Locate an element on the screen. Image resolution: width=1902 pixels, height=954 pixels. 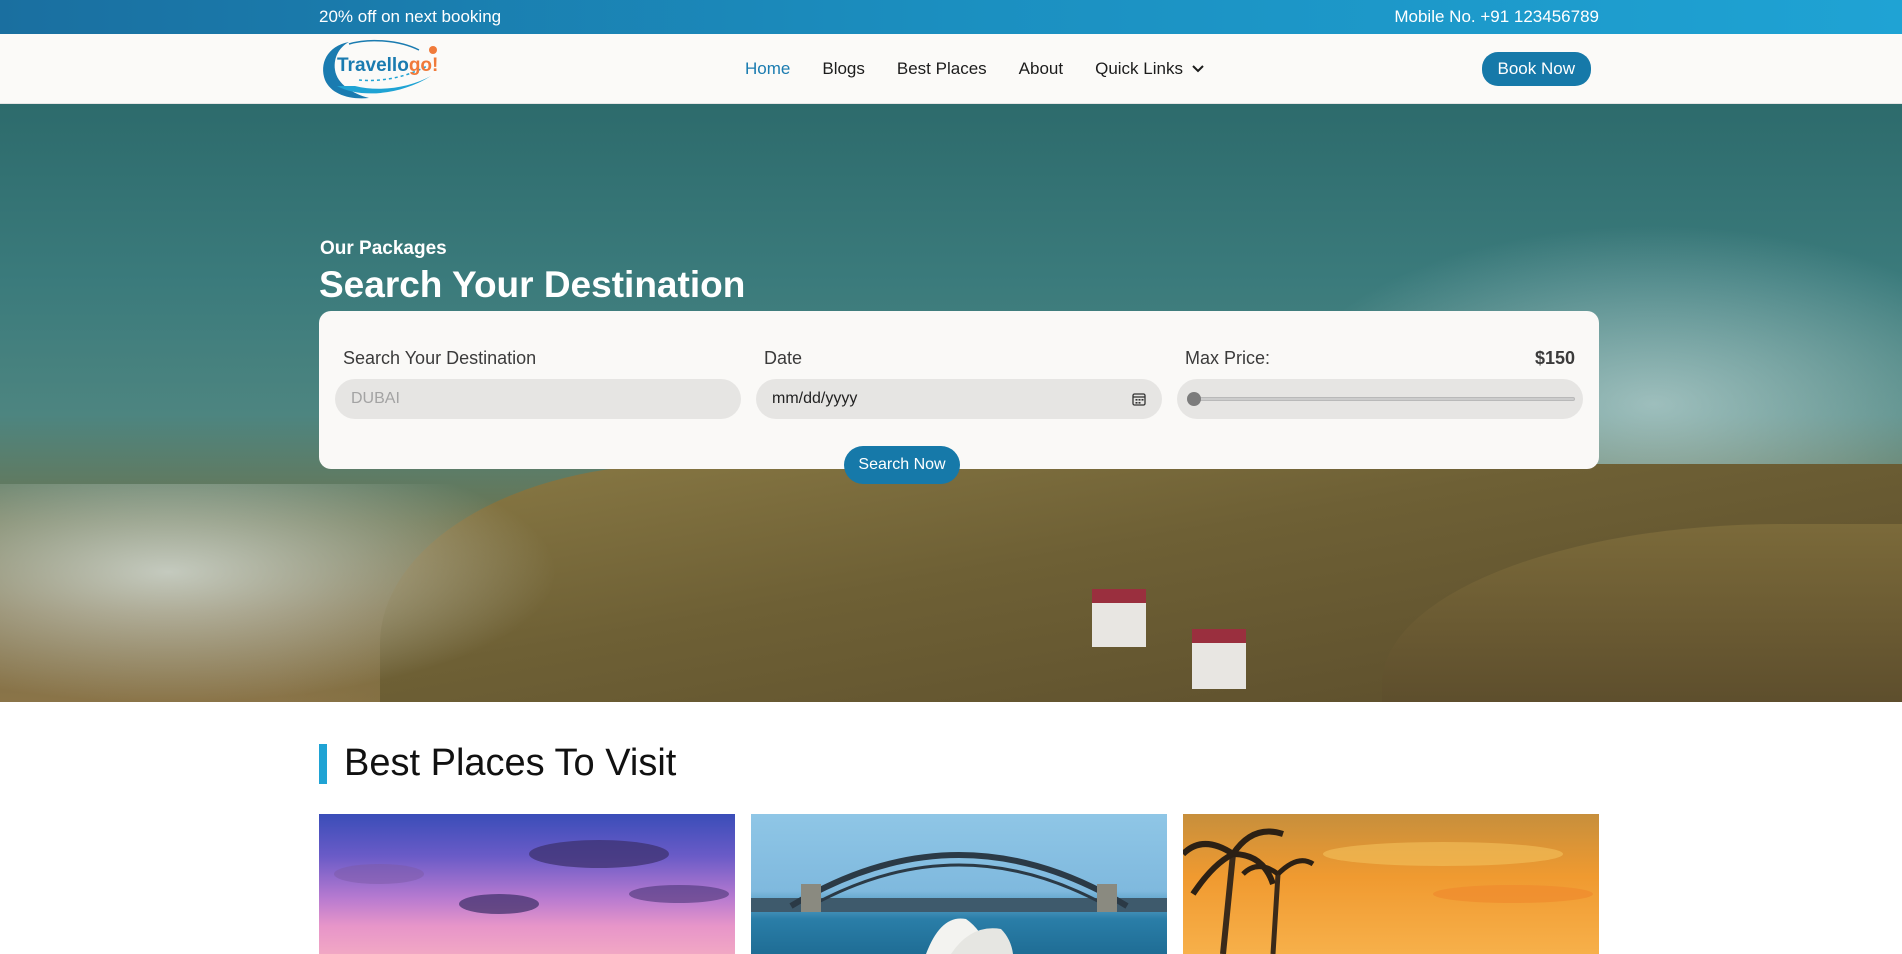
place-image-harbour-bridge is located at coordinates (959, 903).